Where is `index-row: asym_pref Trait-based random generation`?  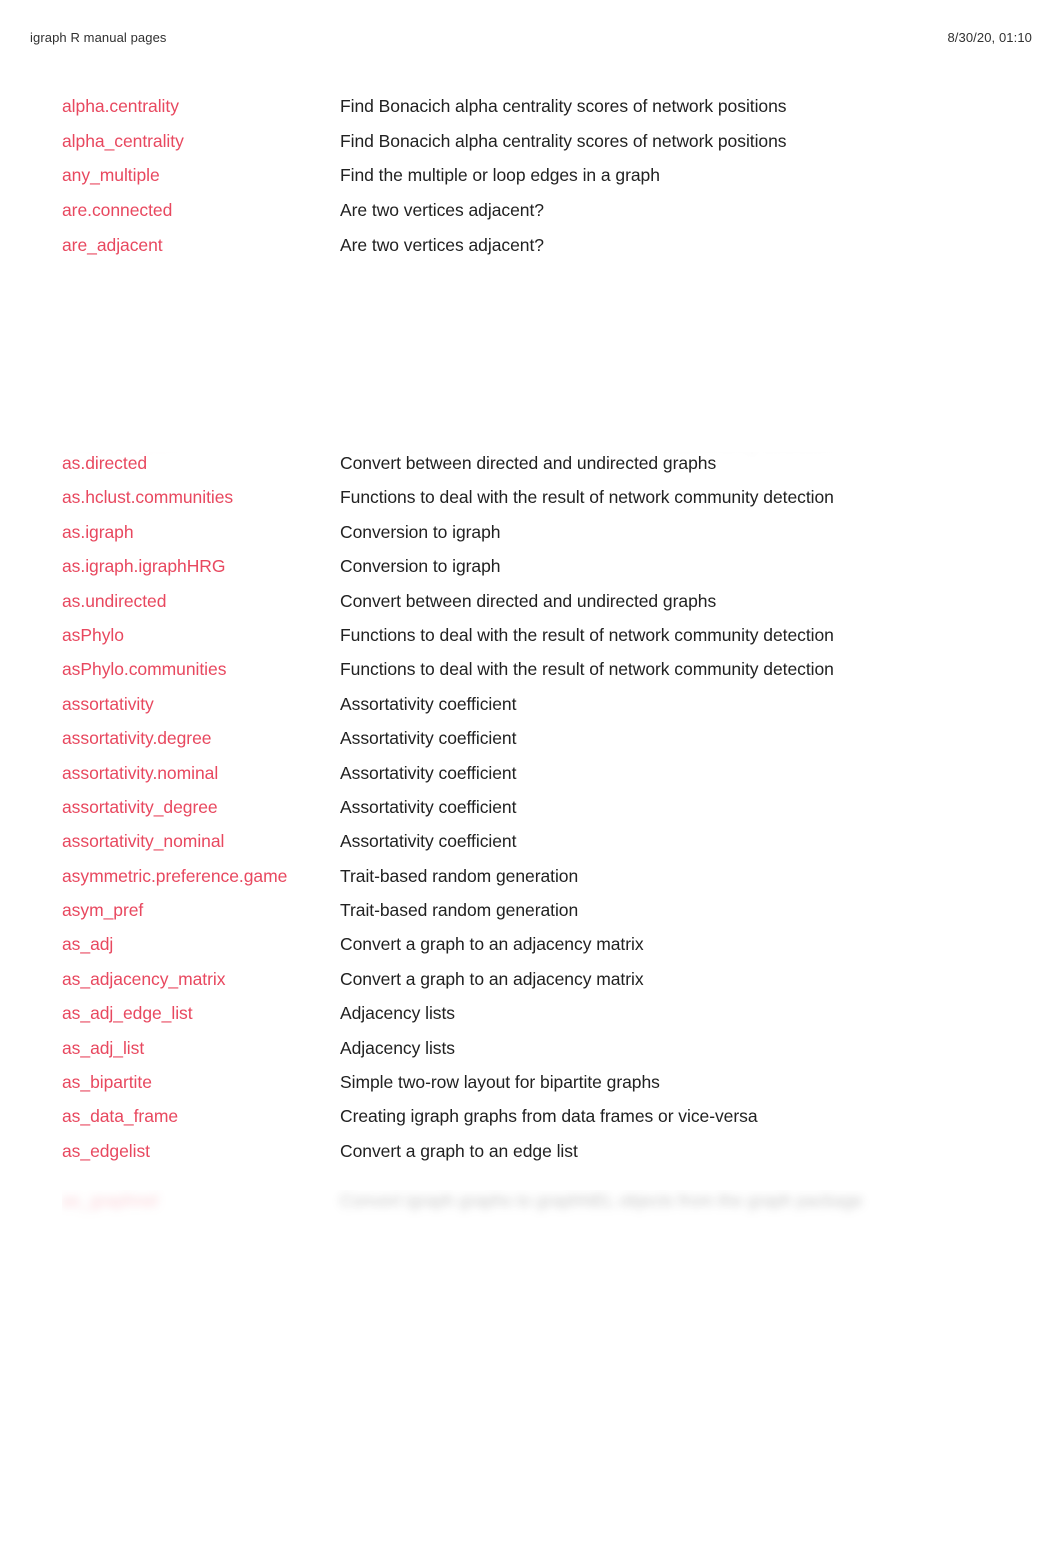
index-row: asym_pref Trait-based random generation is located at coordinates (542, 916).